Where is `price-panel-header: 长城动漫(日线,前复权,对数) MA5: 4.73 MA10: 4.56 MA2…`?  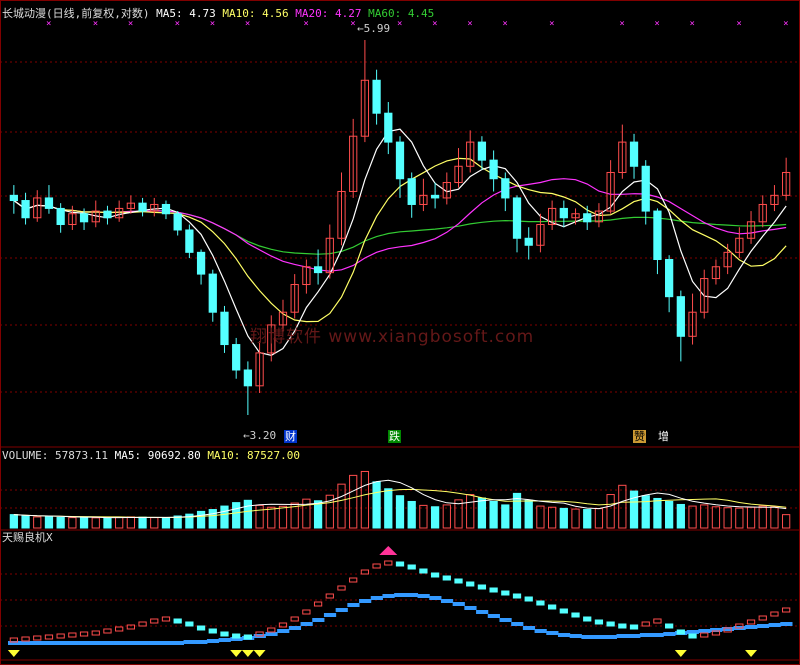
price-panel-header: 长城动漫(日线,前复权,对数) MA5: 4.73 MA10: 4.56 MA2… is located at coordinates (218, 13).